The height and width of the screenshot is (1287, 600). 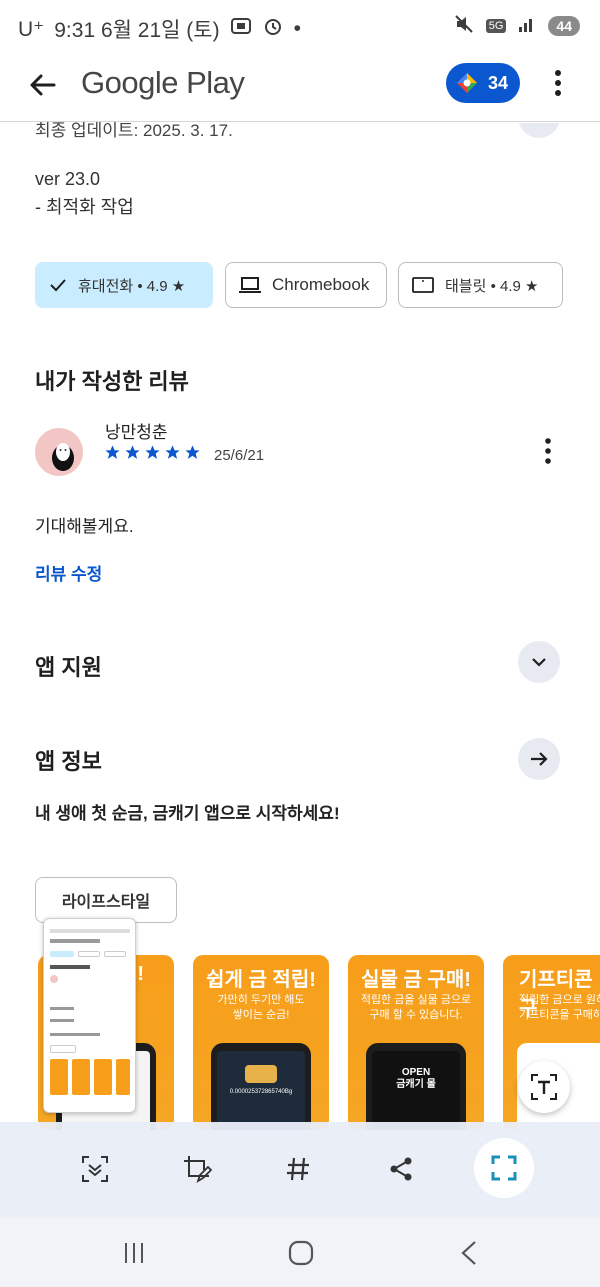 What do you see at coordinates (564, 25) in the screenshot?
I see `battery-indicator: 44` at bounding box center [564, 25].